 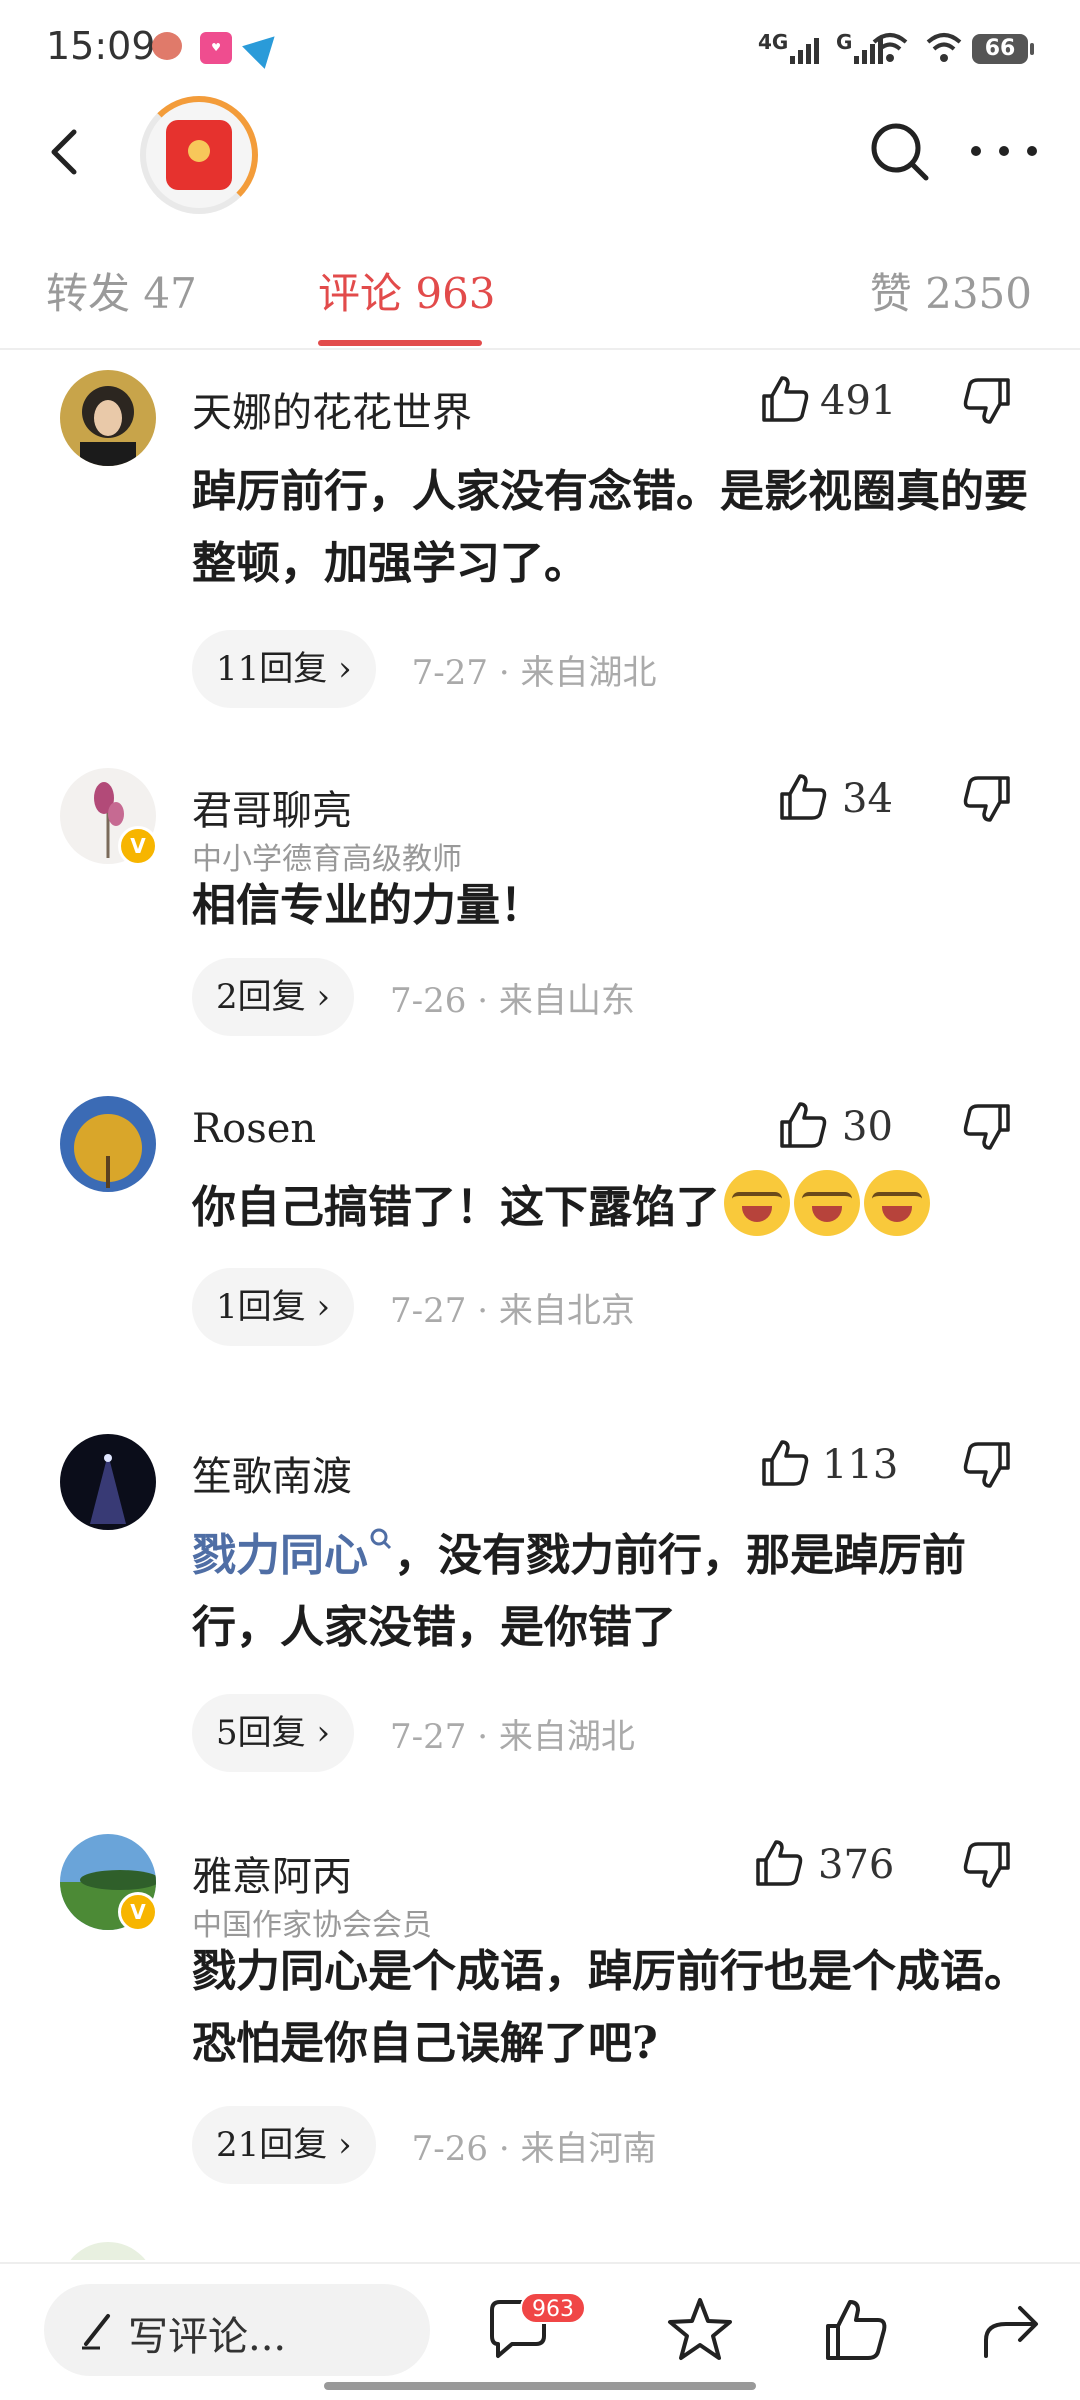 I want to click on comment-date-location: 7-26 · 来自山东, so click(x=512, y=1000).